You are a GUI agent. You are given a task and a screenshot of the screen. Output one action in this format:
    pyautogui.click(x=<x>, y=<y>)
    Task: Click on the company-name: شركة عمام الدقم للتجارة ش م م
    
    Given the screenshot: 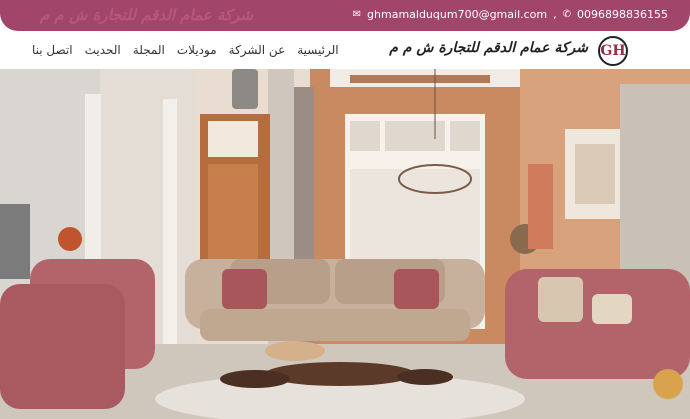 What is the action you would take?
    pyautogui.click(x=488, y=48)
    